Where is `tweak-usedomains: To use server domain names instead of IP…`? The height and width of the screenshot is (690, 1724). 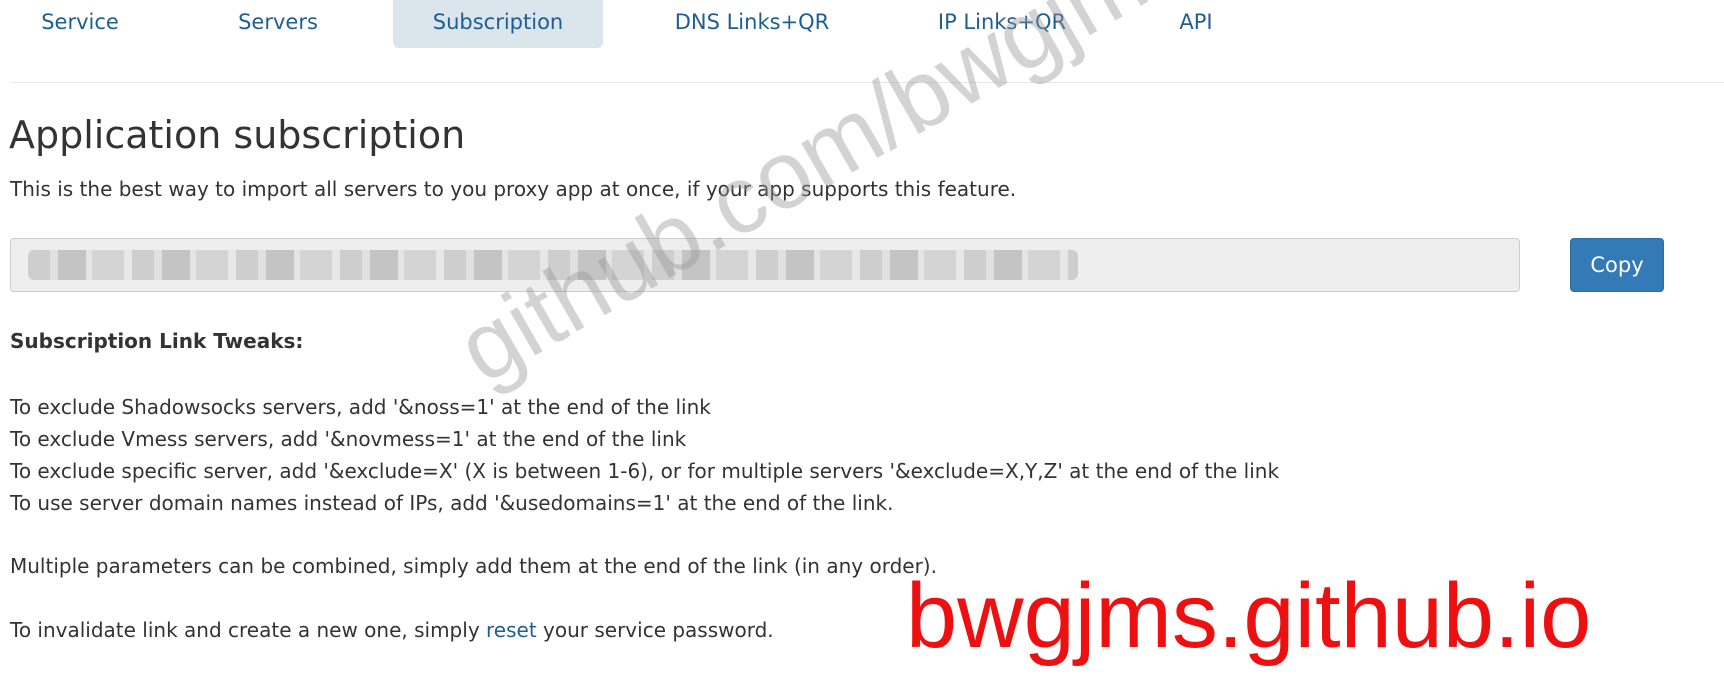
tweak-usedomains: To use server domain names instead of IP… is located at coordinates (452, 503).